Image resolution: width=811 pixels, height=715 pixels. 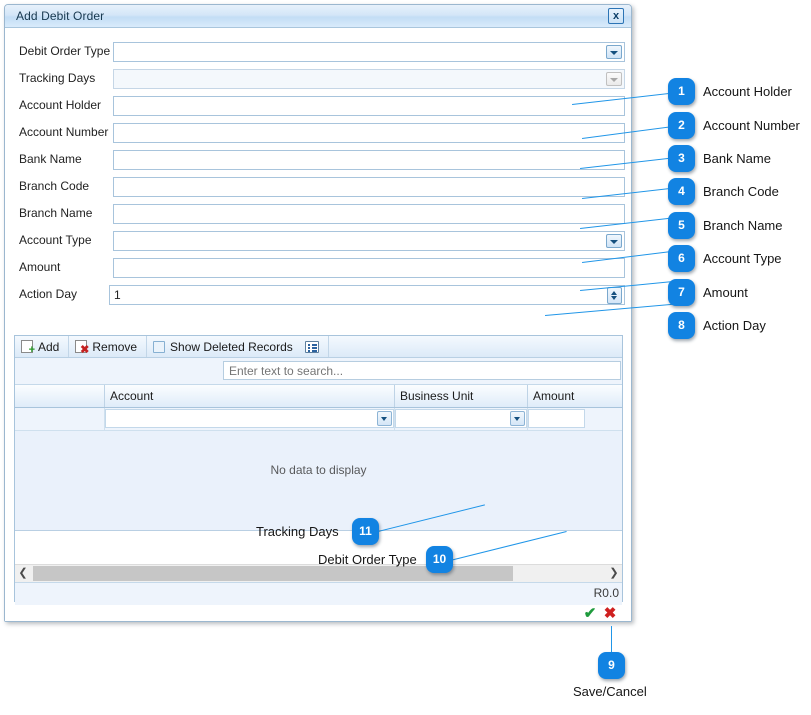 What do you see at coordinates (117, 295) in the screenshot?
I see `value-action-day: 1` at bounding box center [117, 295].